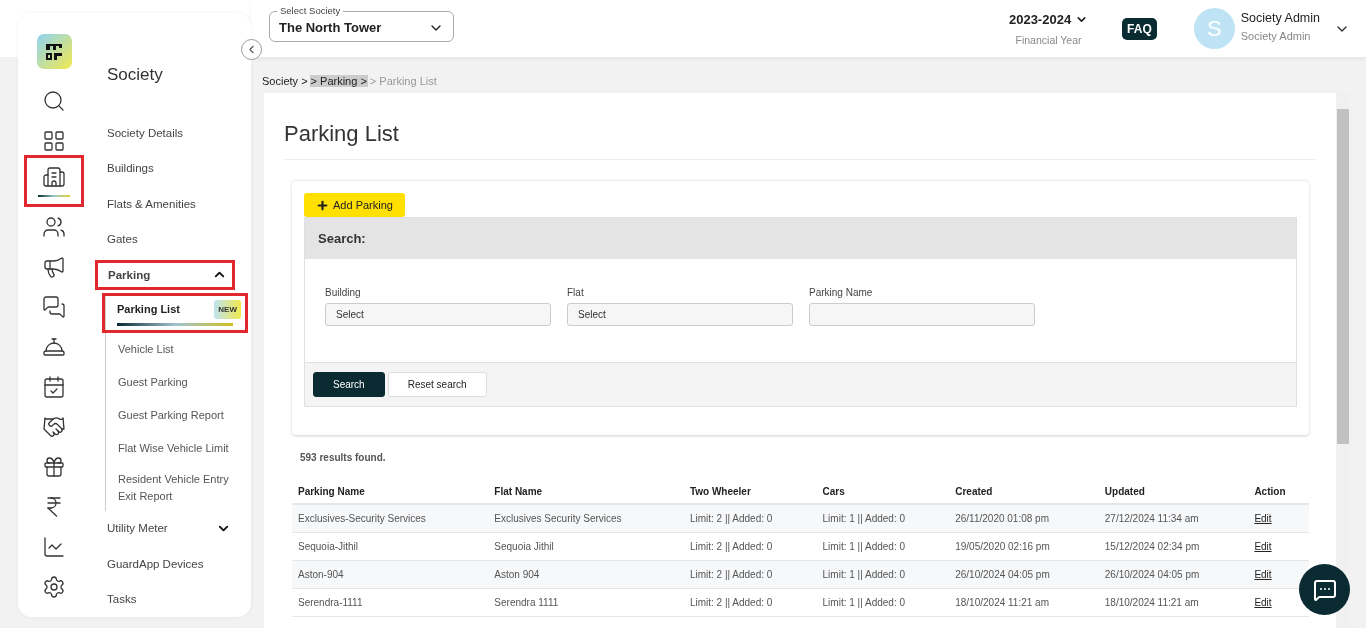  I want to click on sidebar-item: Utility Meter, so click(170, 528).